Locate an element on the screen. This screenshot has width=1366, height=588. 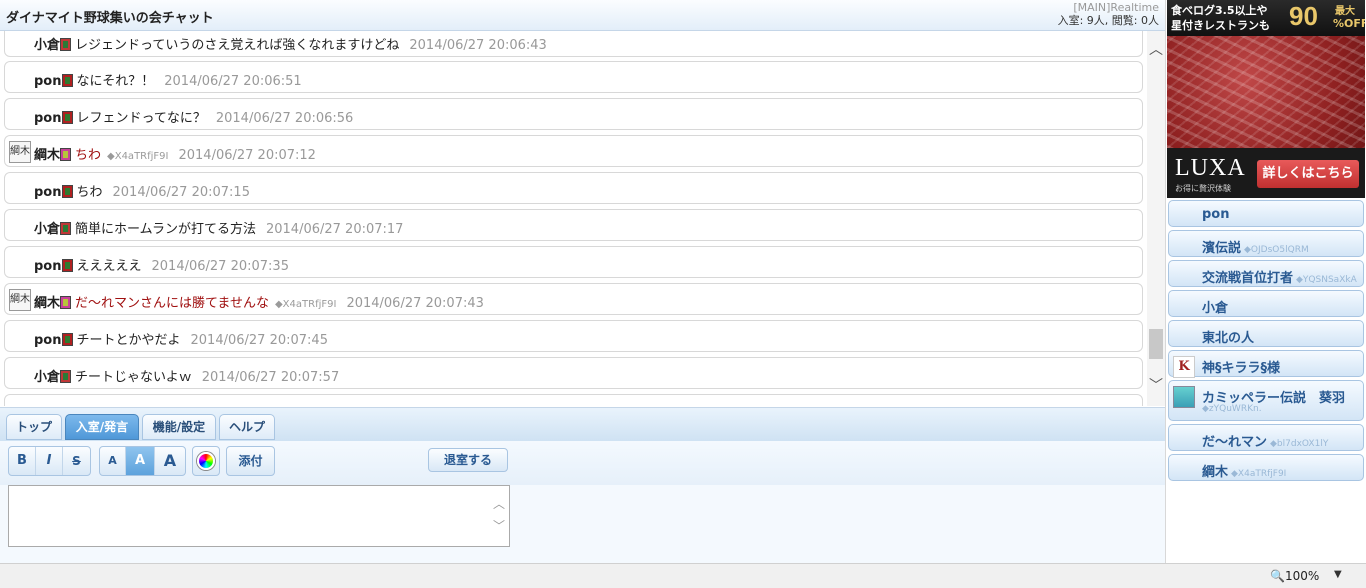
user-name: だ〜れマン is located at coordinates (1235, 442).